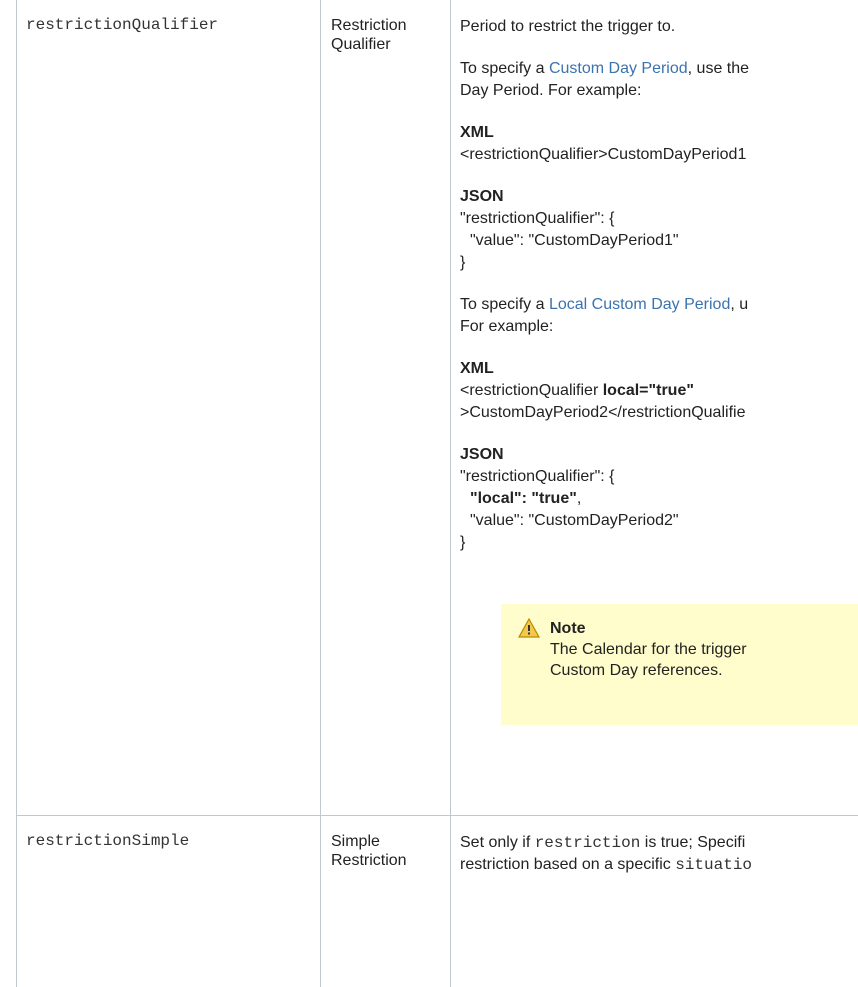 The image size is (858, 987). I want to click on xml-line: <restrictionQualifier, so click(531, 390).